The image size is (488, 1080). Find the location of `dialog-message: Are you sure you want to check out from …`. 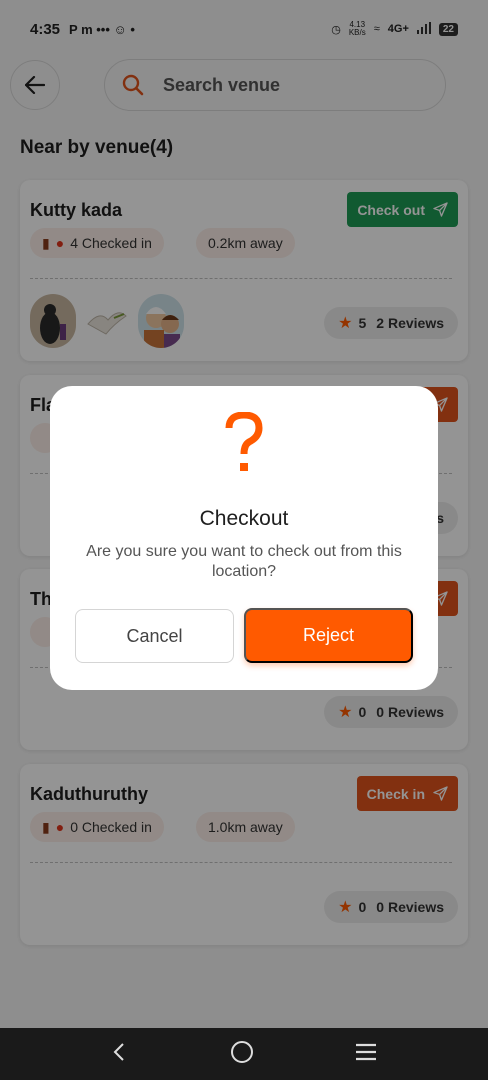

dialog-message: Are you sure you want to check out from … is located at coordinates (244, 561).